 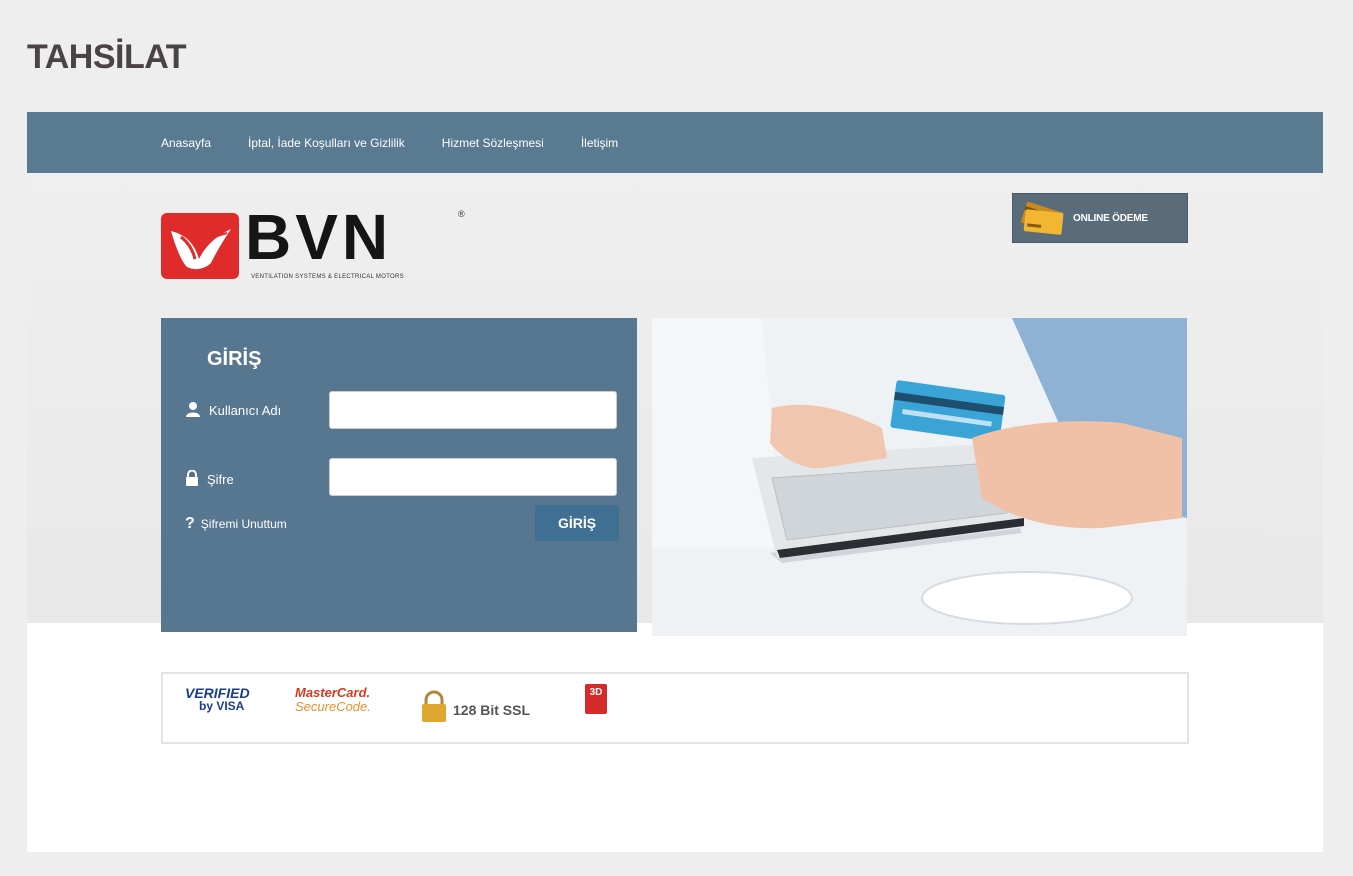 What do you see at coordinates (493, 143) in the screenshot?
I see `nav-item-service-agreement: Hizmet Sözleşmesi` at bounding box center [493, 143].